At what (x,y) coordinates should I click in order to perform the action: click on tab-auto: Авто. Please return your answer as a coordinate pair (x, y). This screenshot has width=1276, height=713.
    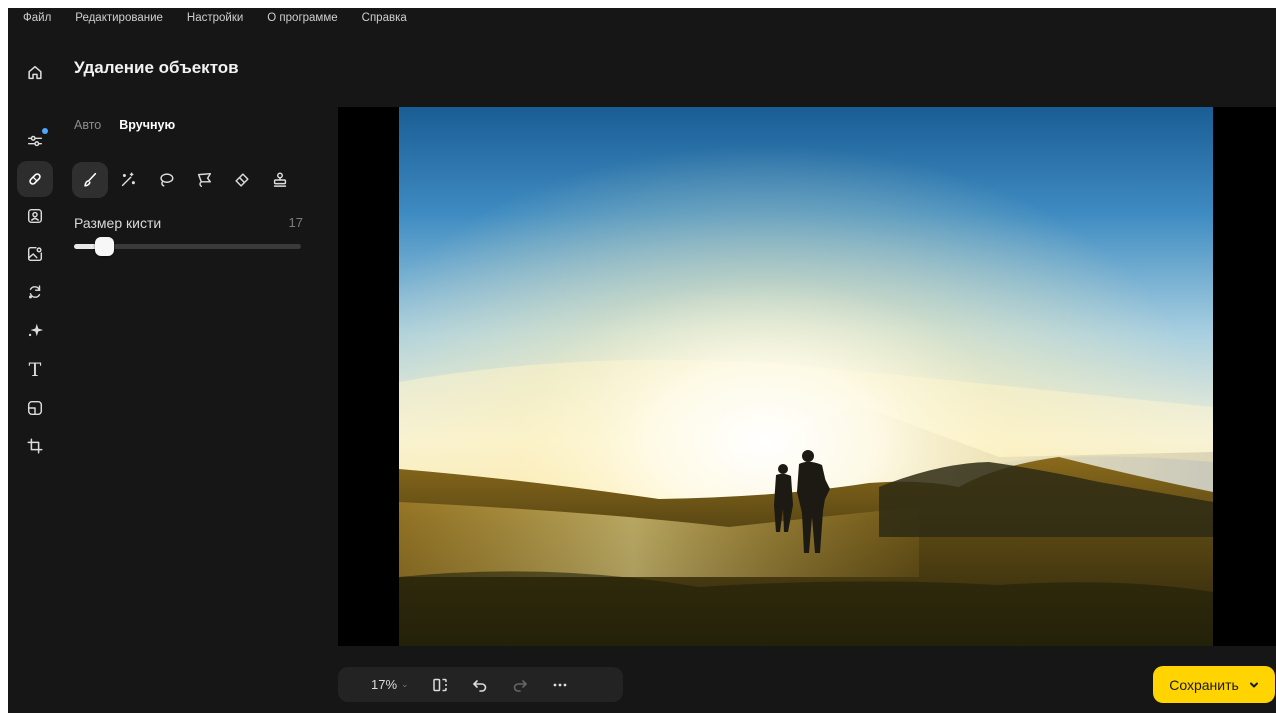
    Looking at the image, I should click on (87, 125).